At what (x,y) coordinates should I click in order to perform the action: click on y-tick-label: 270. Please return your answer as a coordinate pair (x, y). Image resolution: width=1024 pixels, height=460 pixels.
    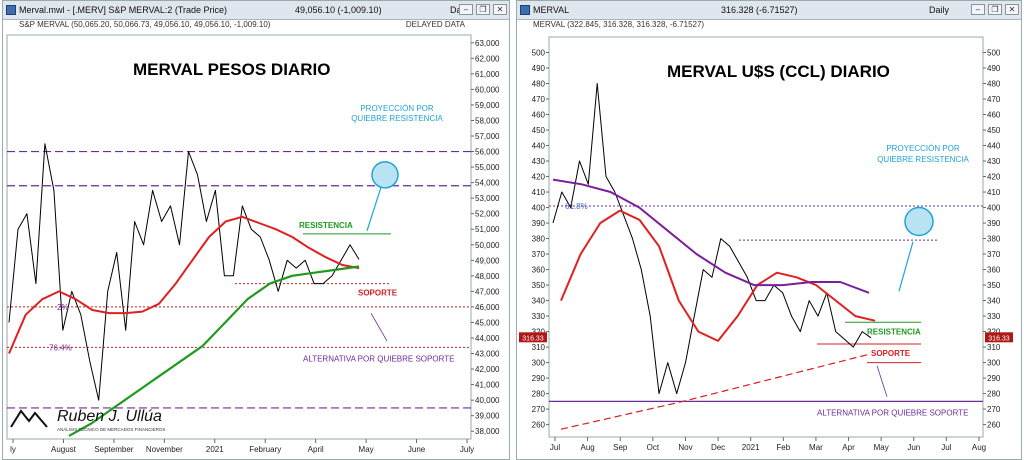
    Looking at the image, I should click on (994, 409).